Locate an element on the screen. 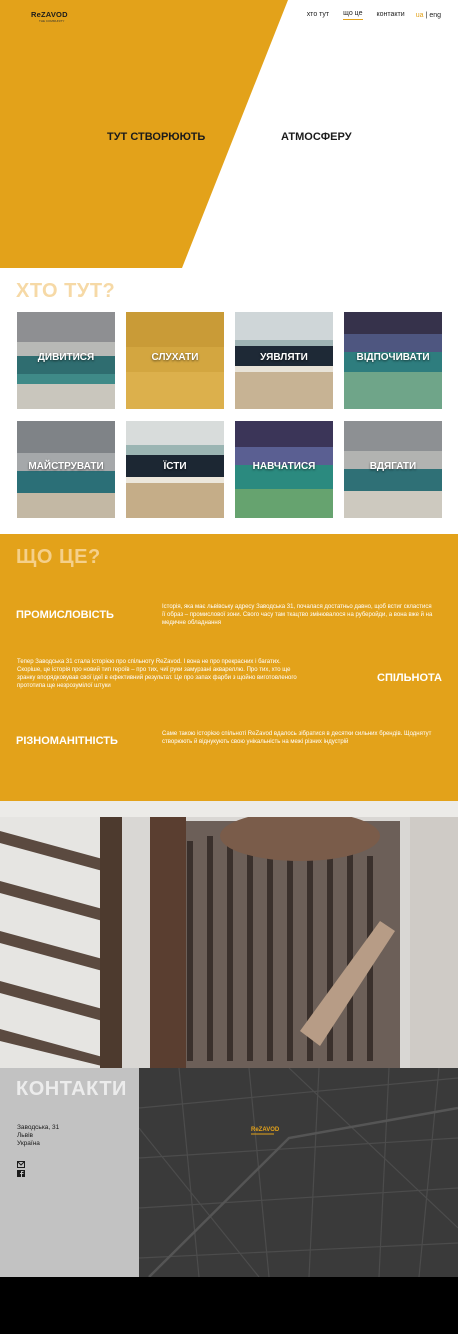  tile-craft: МАЙСТРУВАТИ is located at coordinates (66, 469).